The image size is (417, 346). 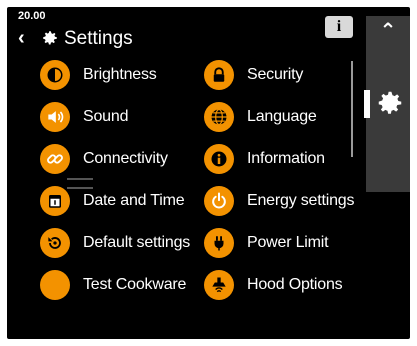 I want to click on menu-item-label: Security, so click(x=275, y=74).